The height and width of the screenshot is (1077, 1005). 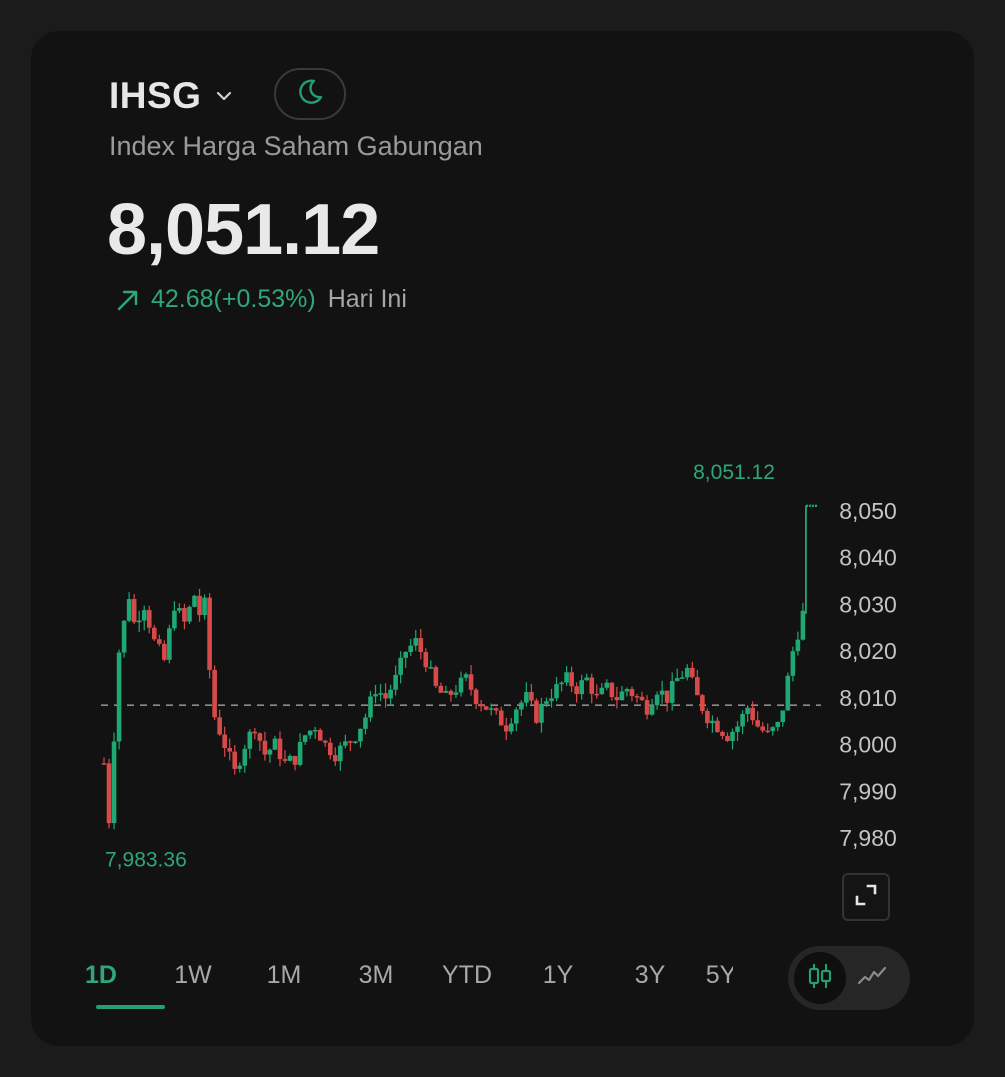 I want to click on range-tab-1m: 1M, so click(x=284, y=975).